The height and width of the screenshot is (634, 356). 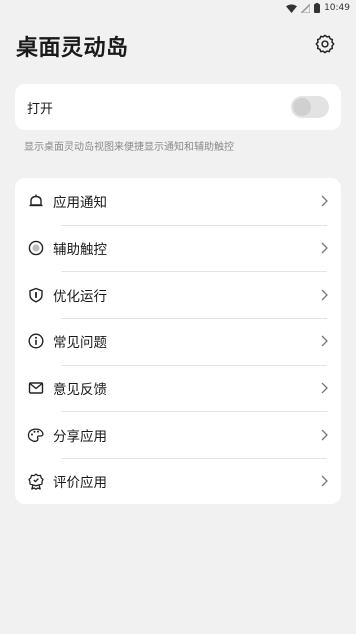 I want to click on menu-item-label: 优化运行, so click(x=80, y=296).